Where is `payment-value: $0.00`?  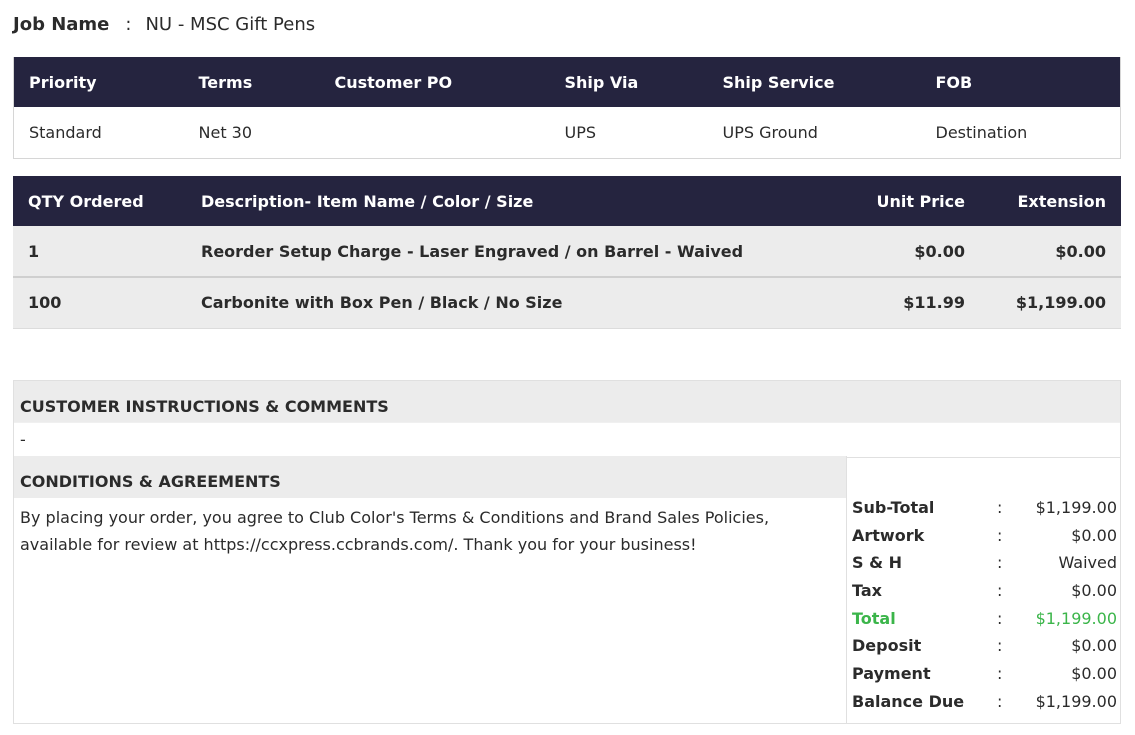
payment-value: $0.00 is located at coordinates (1094, 674).